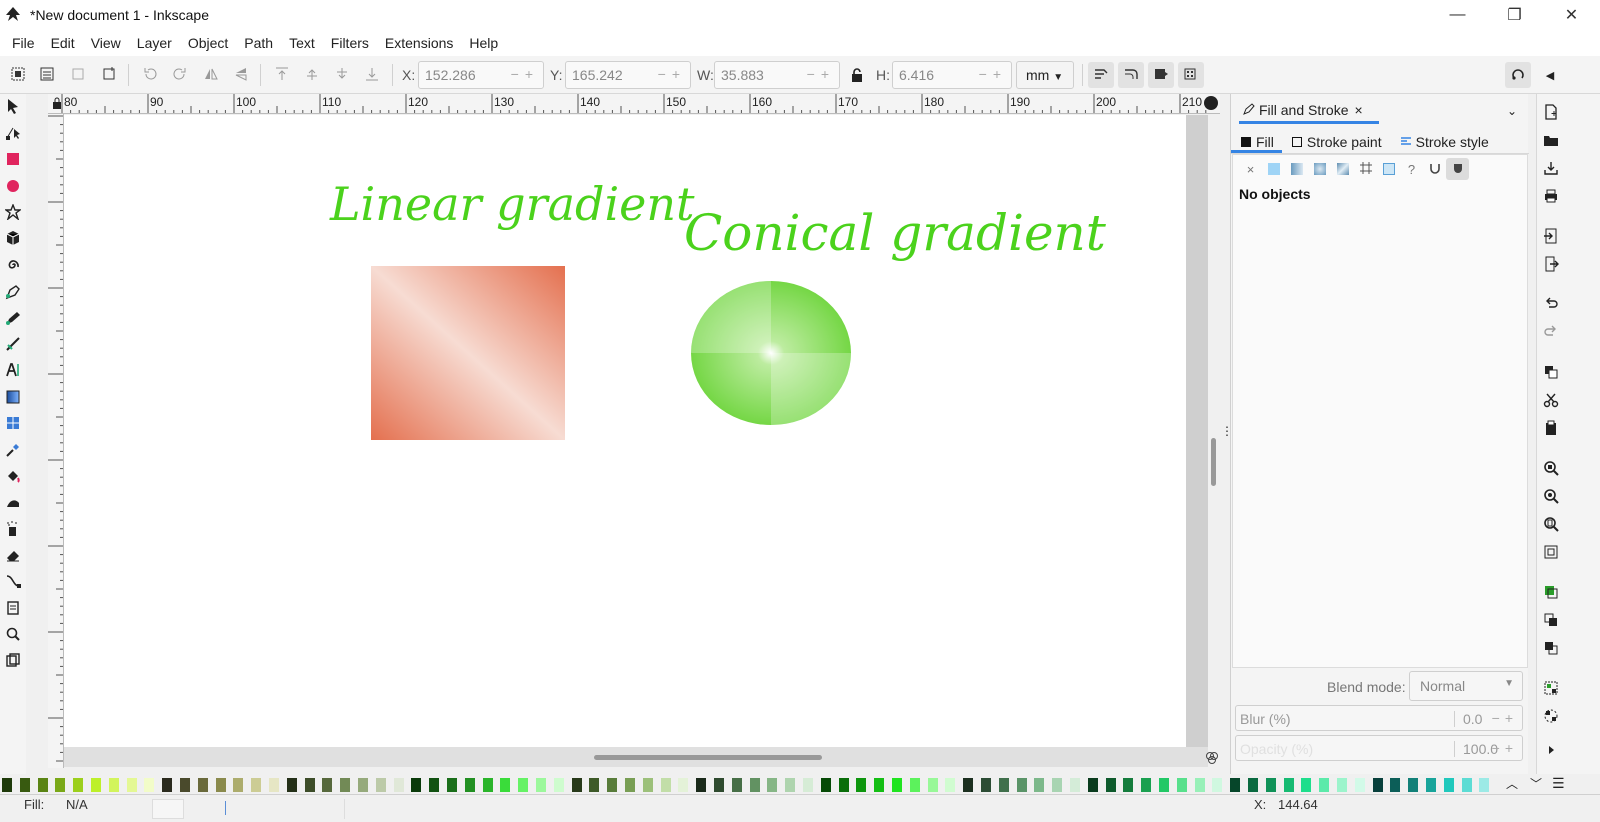 The height and width of the screenshot is (822, 1600). I want to click on zoom-page-icon, so click(1551, 524).